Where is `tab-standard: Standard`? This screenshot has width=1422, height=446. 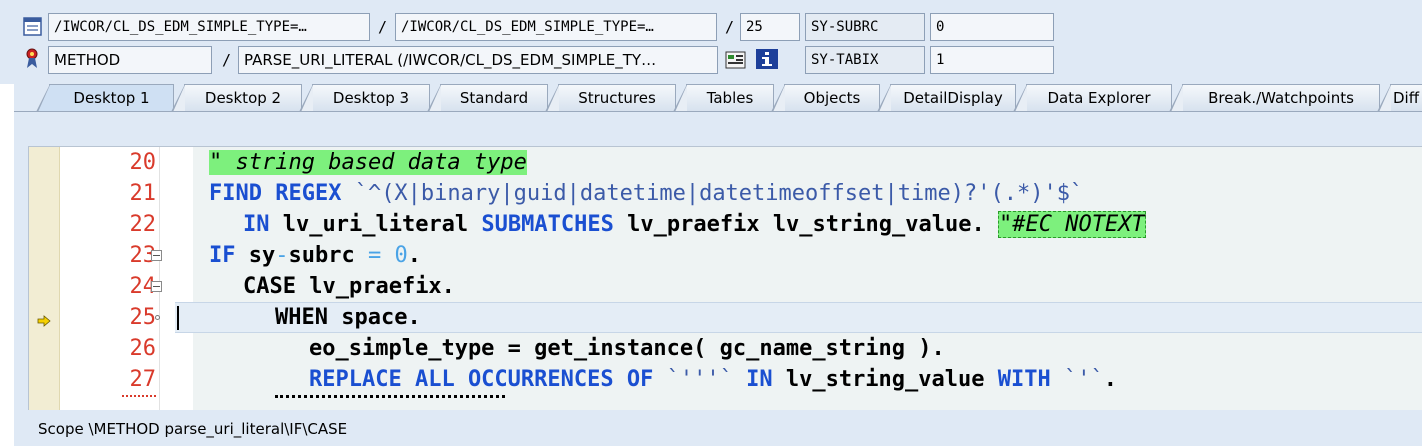 tab-standard: Standard is located at coordinates (487, 98).